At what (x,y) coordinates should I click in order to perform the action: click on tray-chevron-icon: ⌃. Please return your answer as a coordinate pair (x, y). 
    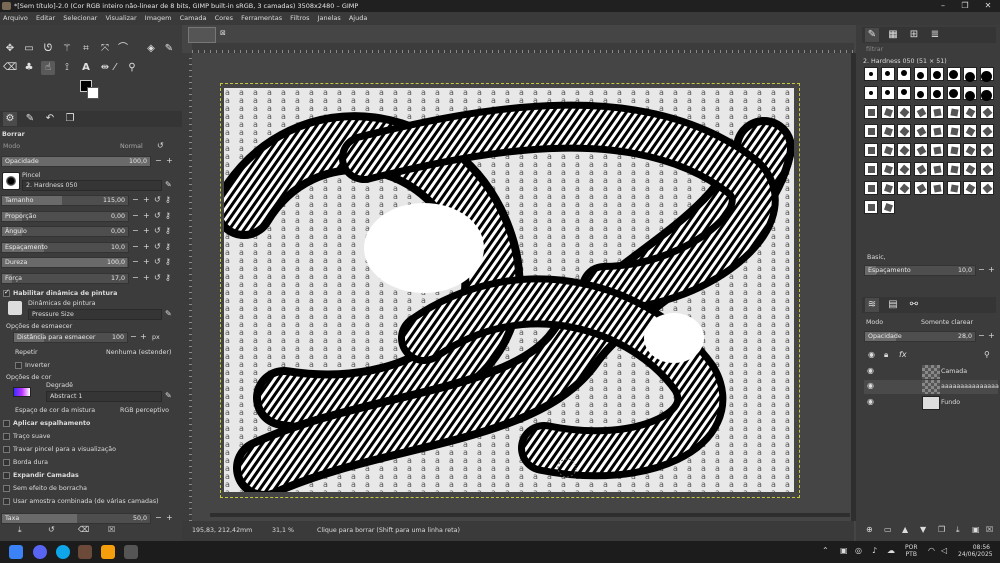
    Looking at the image, I should click on (825, 550).